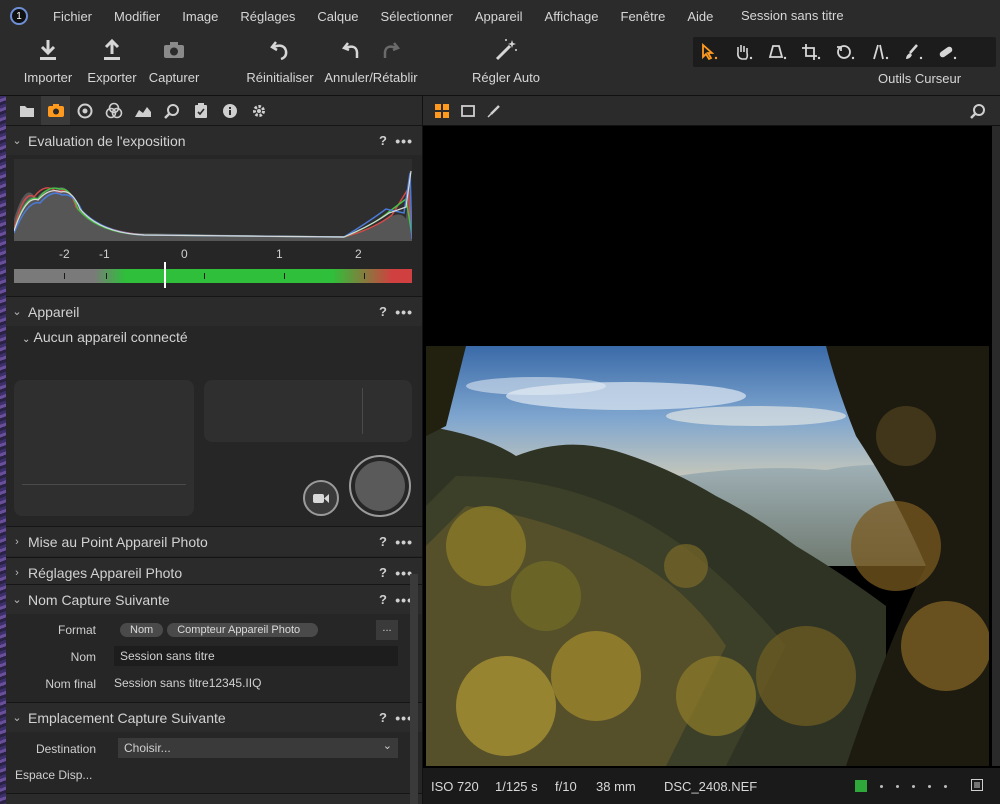 The height and width of the screenshot is (804, 1000). I want to click on video-icon, so click(321, 498).